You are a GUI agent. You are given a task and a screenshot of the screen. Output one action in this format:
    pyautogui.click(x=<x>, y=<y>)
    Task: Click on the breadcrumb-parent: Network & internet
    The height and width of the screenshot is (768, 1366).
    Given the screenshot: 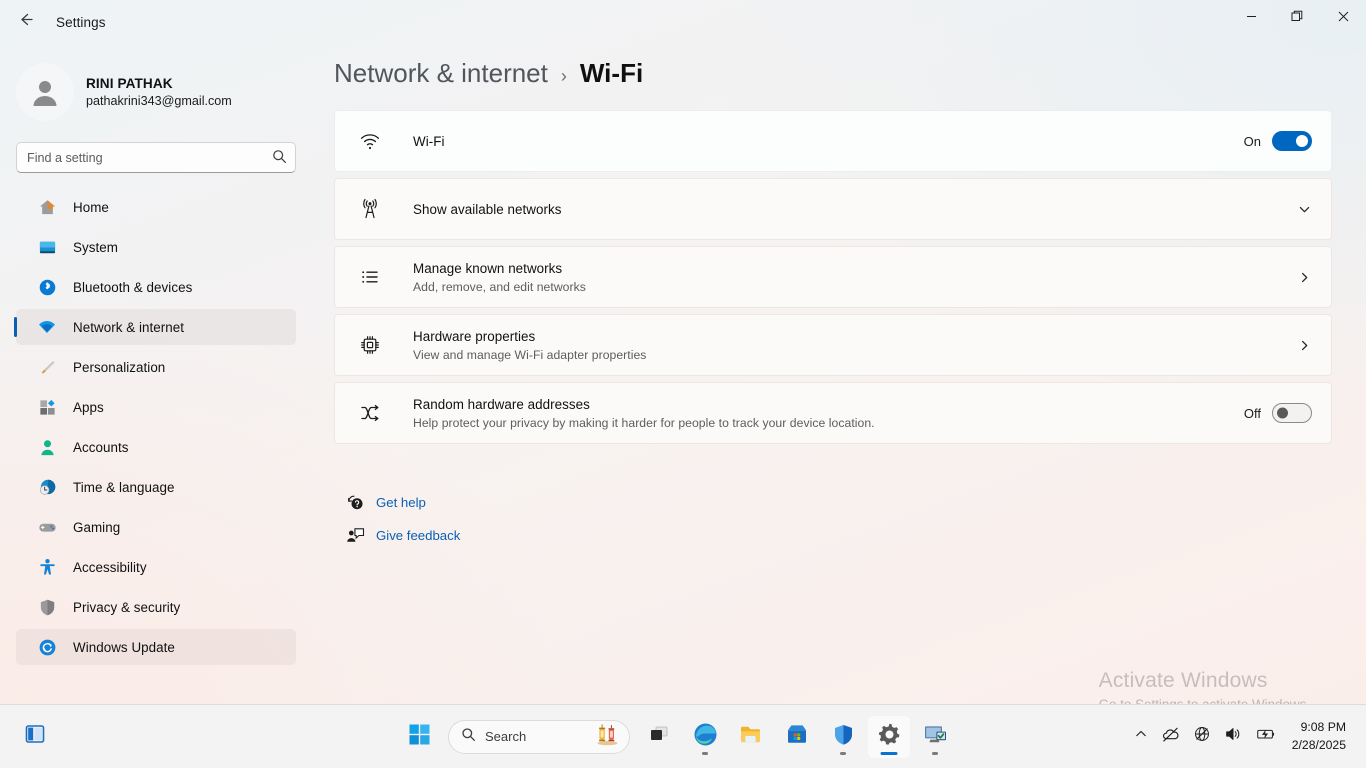 What is the action you would take?
    pyautogui.click(x=441, y=73)
    